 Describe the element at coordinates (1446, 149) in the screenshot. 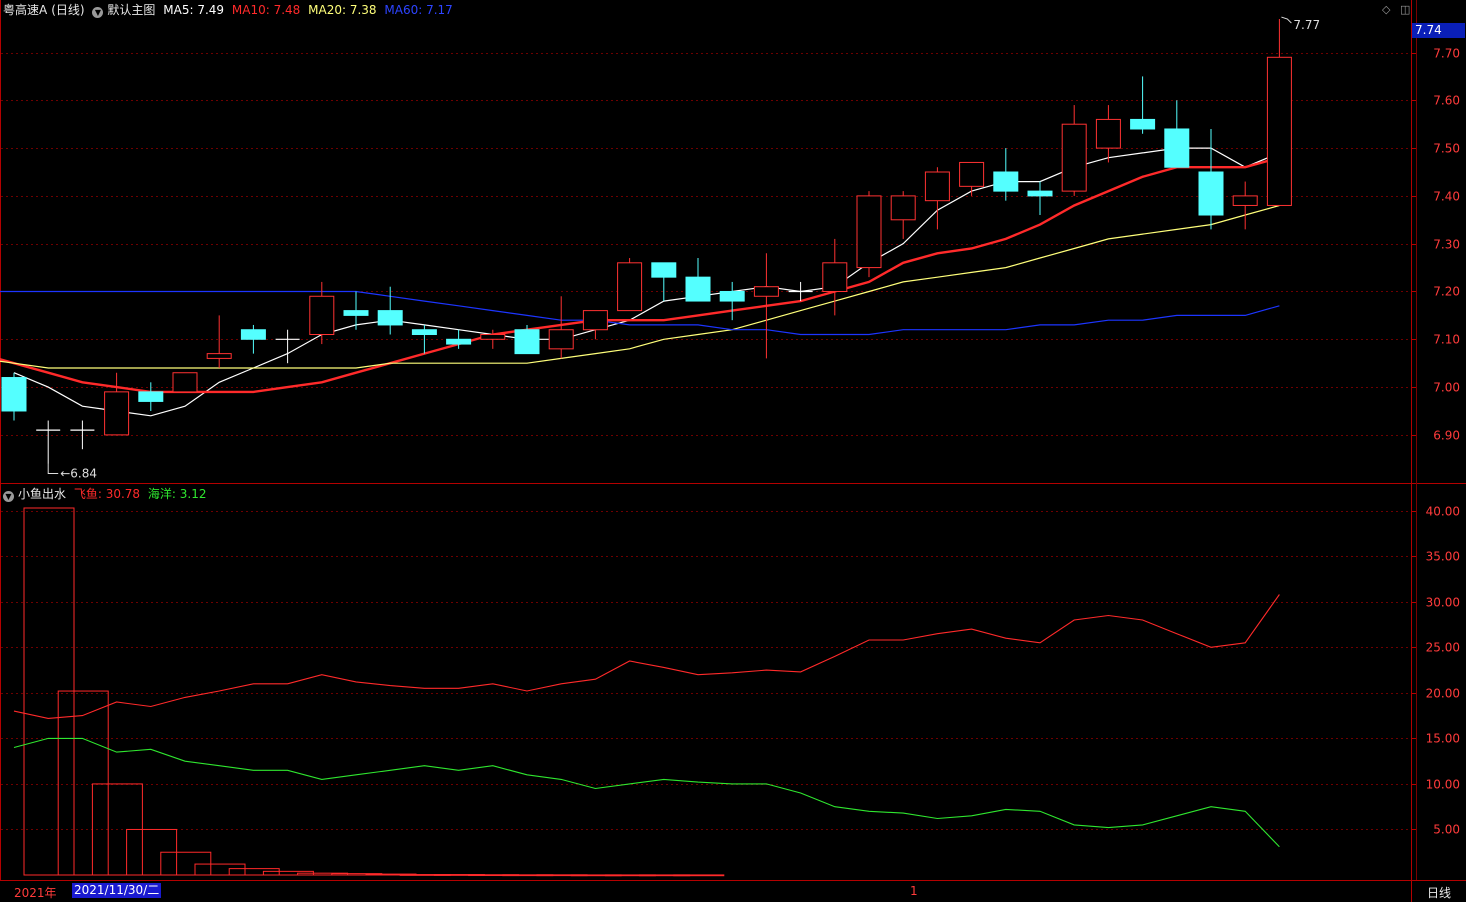

I see `main-tick-label: 7.50` at that location.